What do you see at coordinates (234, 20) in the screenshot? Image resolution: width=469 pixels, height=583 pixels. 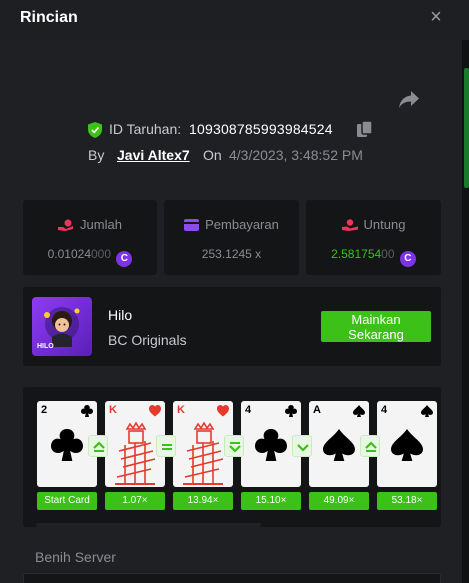 I see `modal-header: Rincian ×` at bounding box center [234, 20].